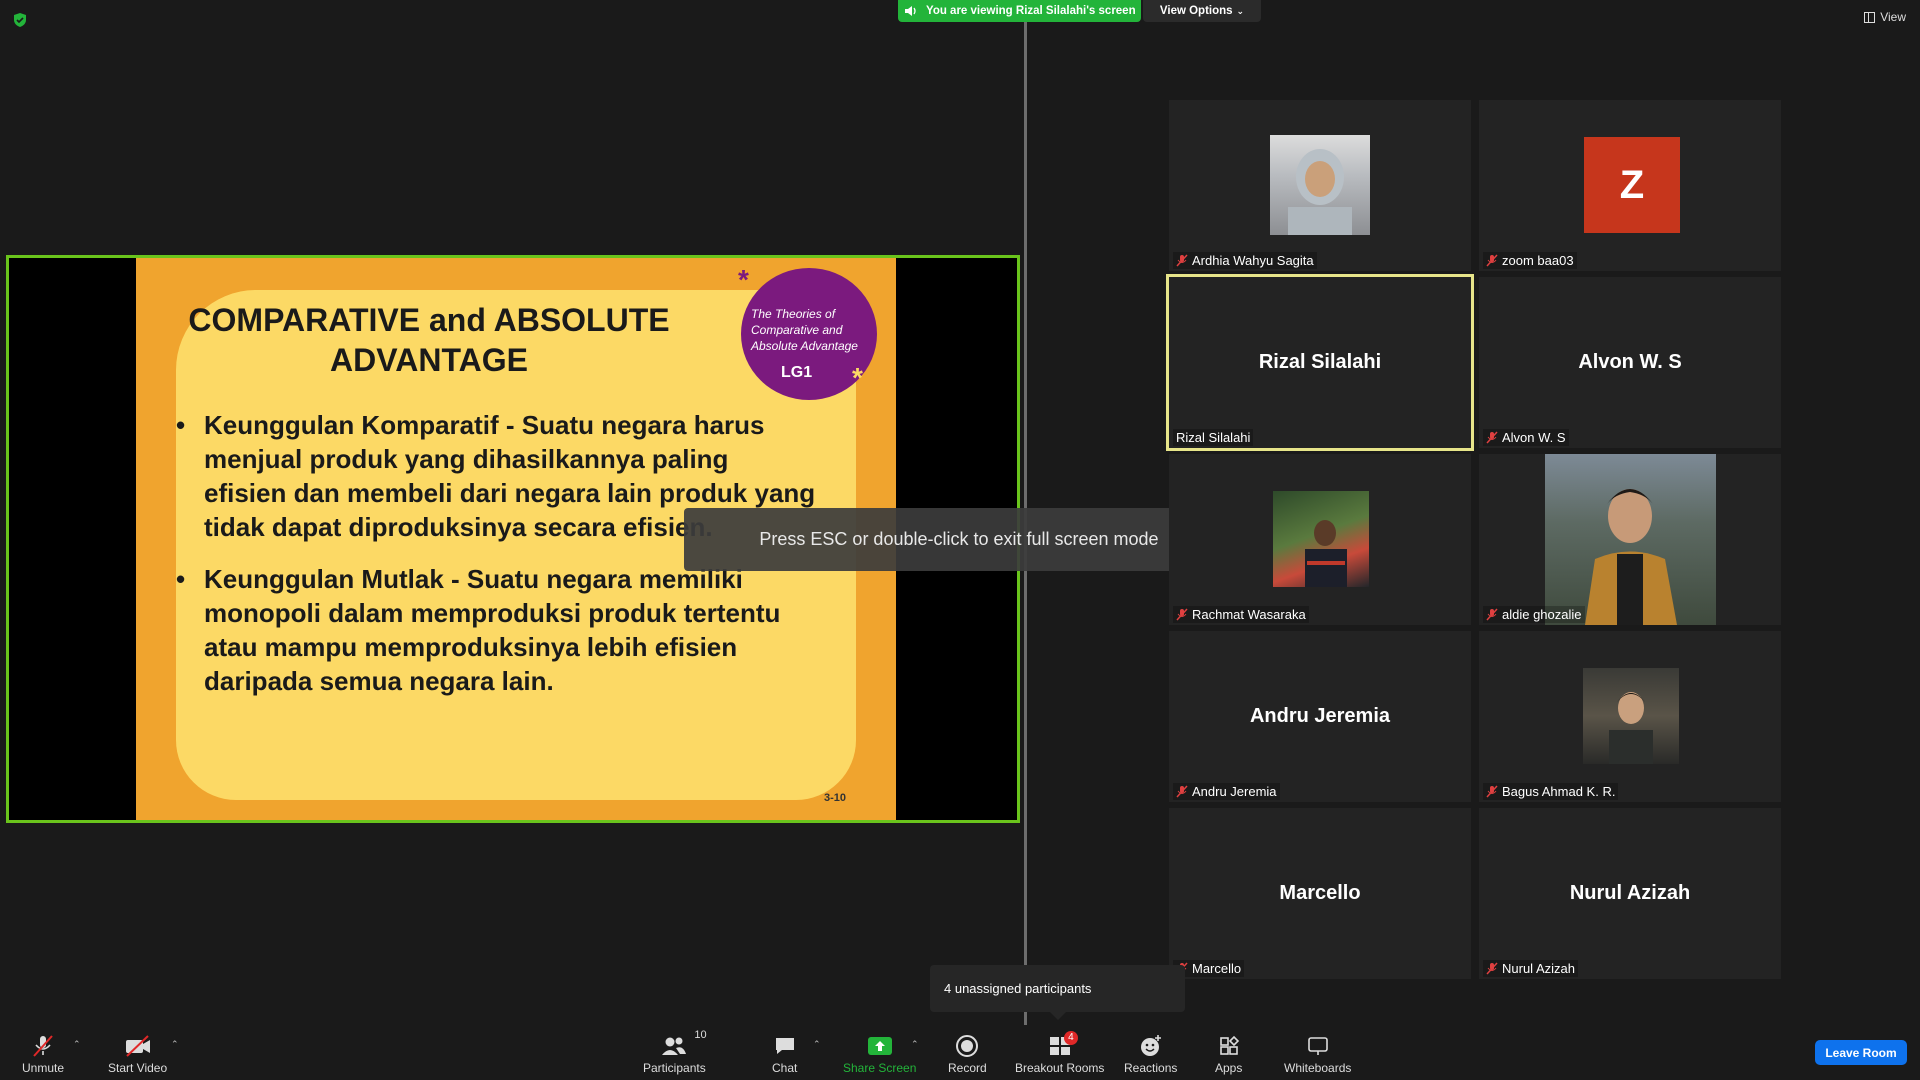 The width and height of the screenshot is (1920, 1080). Describe the element at coordinates (1526, 437) in the screenshot. I see `participant-name-label: Alvon W. S` at that location.